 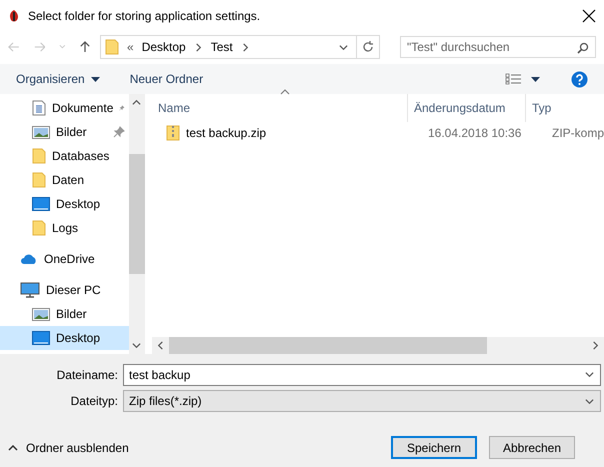 What do you see at coordinates (30, 290) in the screenshot?
I see `computer-icon` at bounding box center [30, 290].